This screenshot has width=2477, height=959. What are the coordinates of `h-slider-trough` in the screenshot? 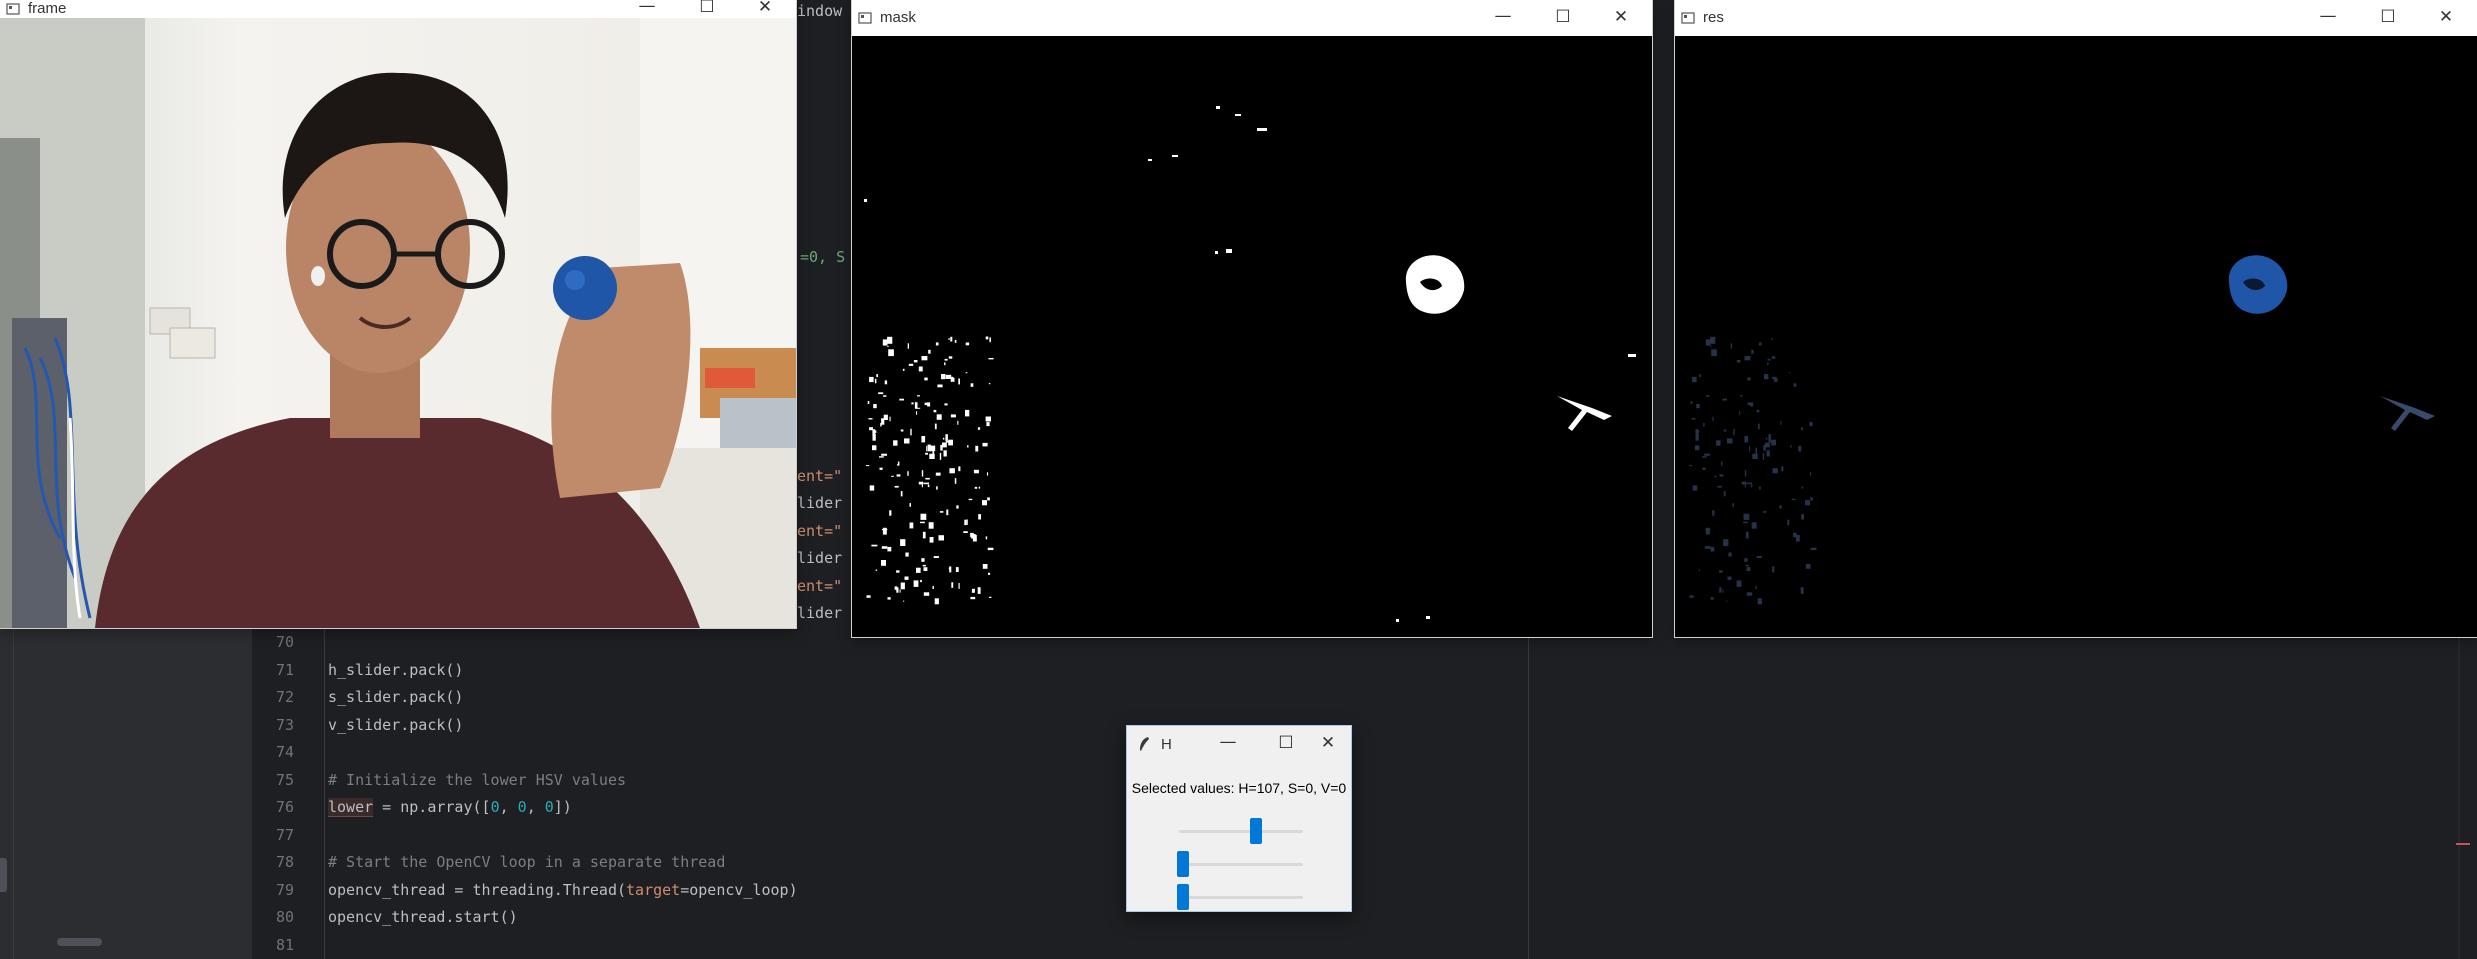 It's located at (1241, 831).